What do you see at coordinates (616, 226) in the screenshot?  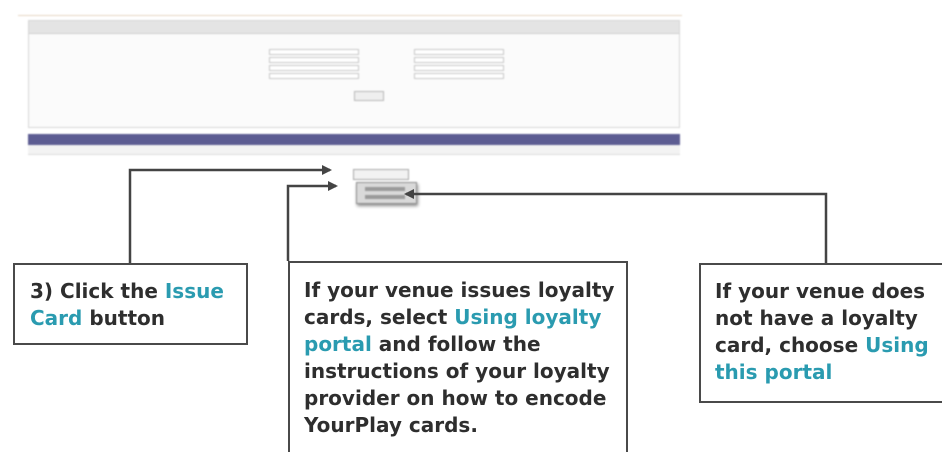 I see `arrow-to-this-portal-option` at bounding box center [616, 226].